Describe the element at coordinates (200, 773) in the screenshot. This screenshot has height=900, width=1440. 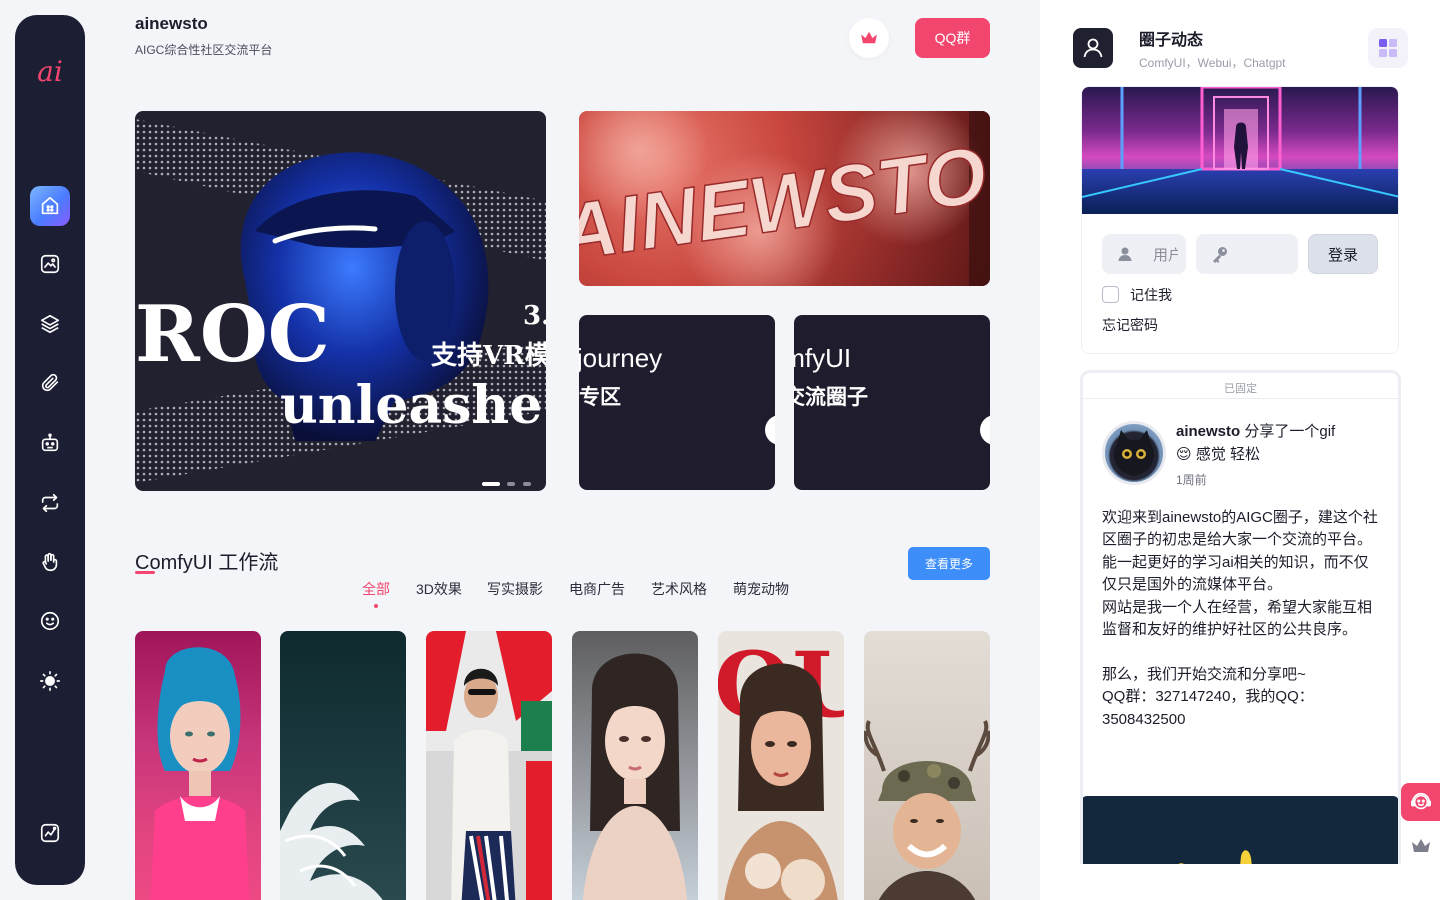
I see `card-portrait-image` at that location.